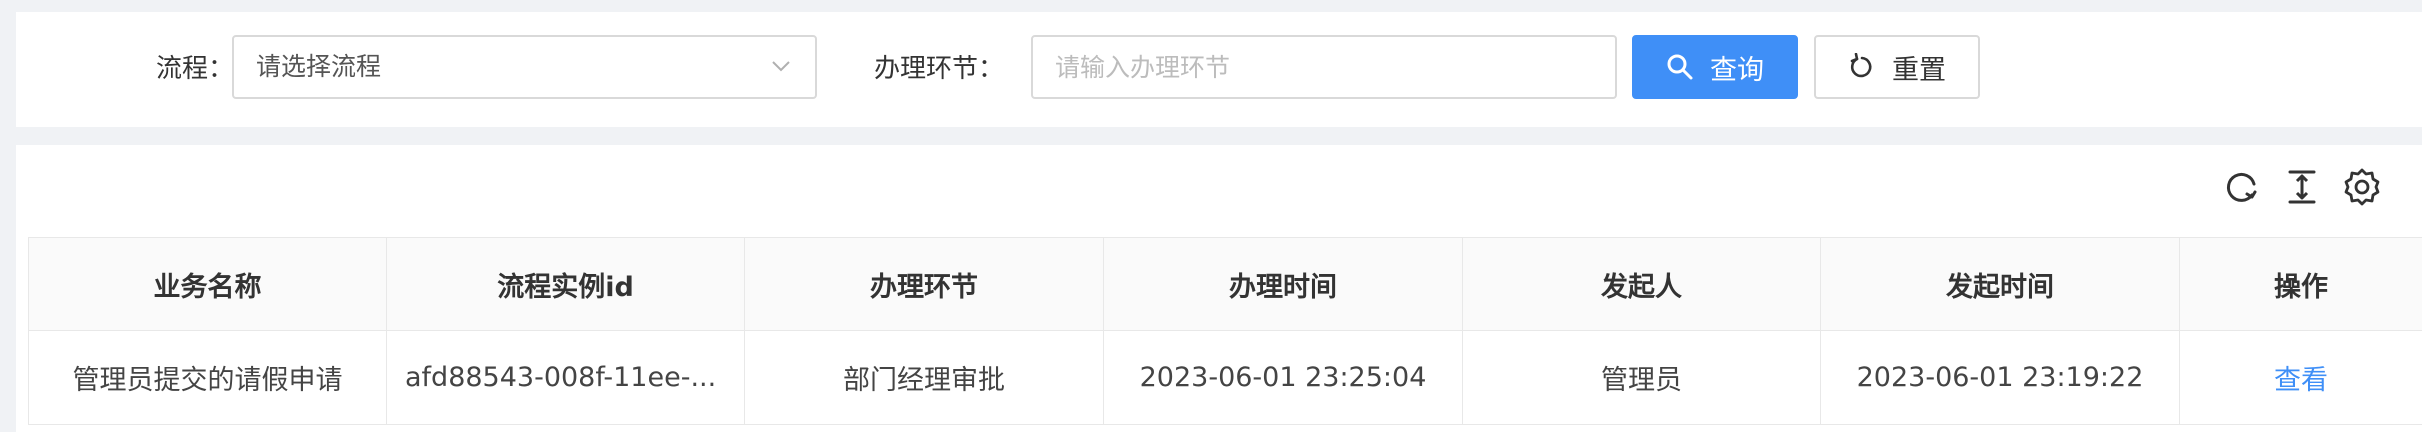  Describe the element at coordinates (207, 284) in the screenshot. I see `column-header: 业务名称` at that location.